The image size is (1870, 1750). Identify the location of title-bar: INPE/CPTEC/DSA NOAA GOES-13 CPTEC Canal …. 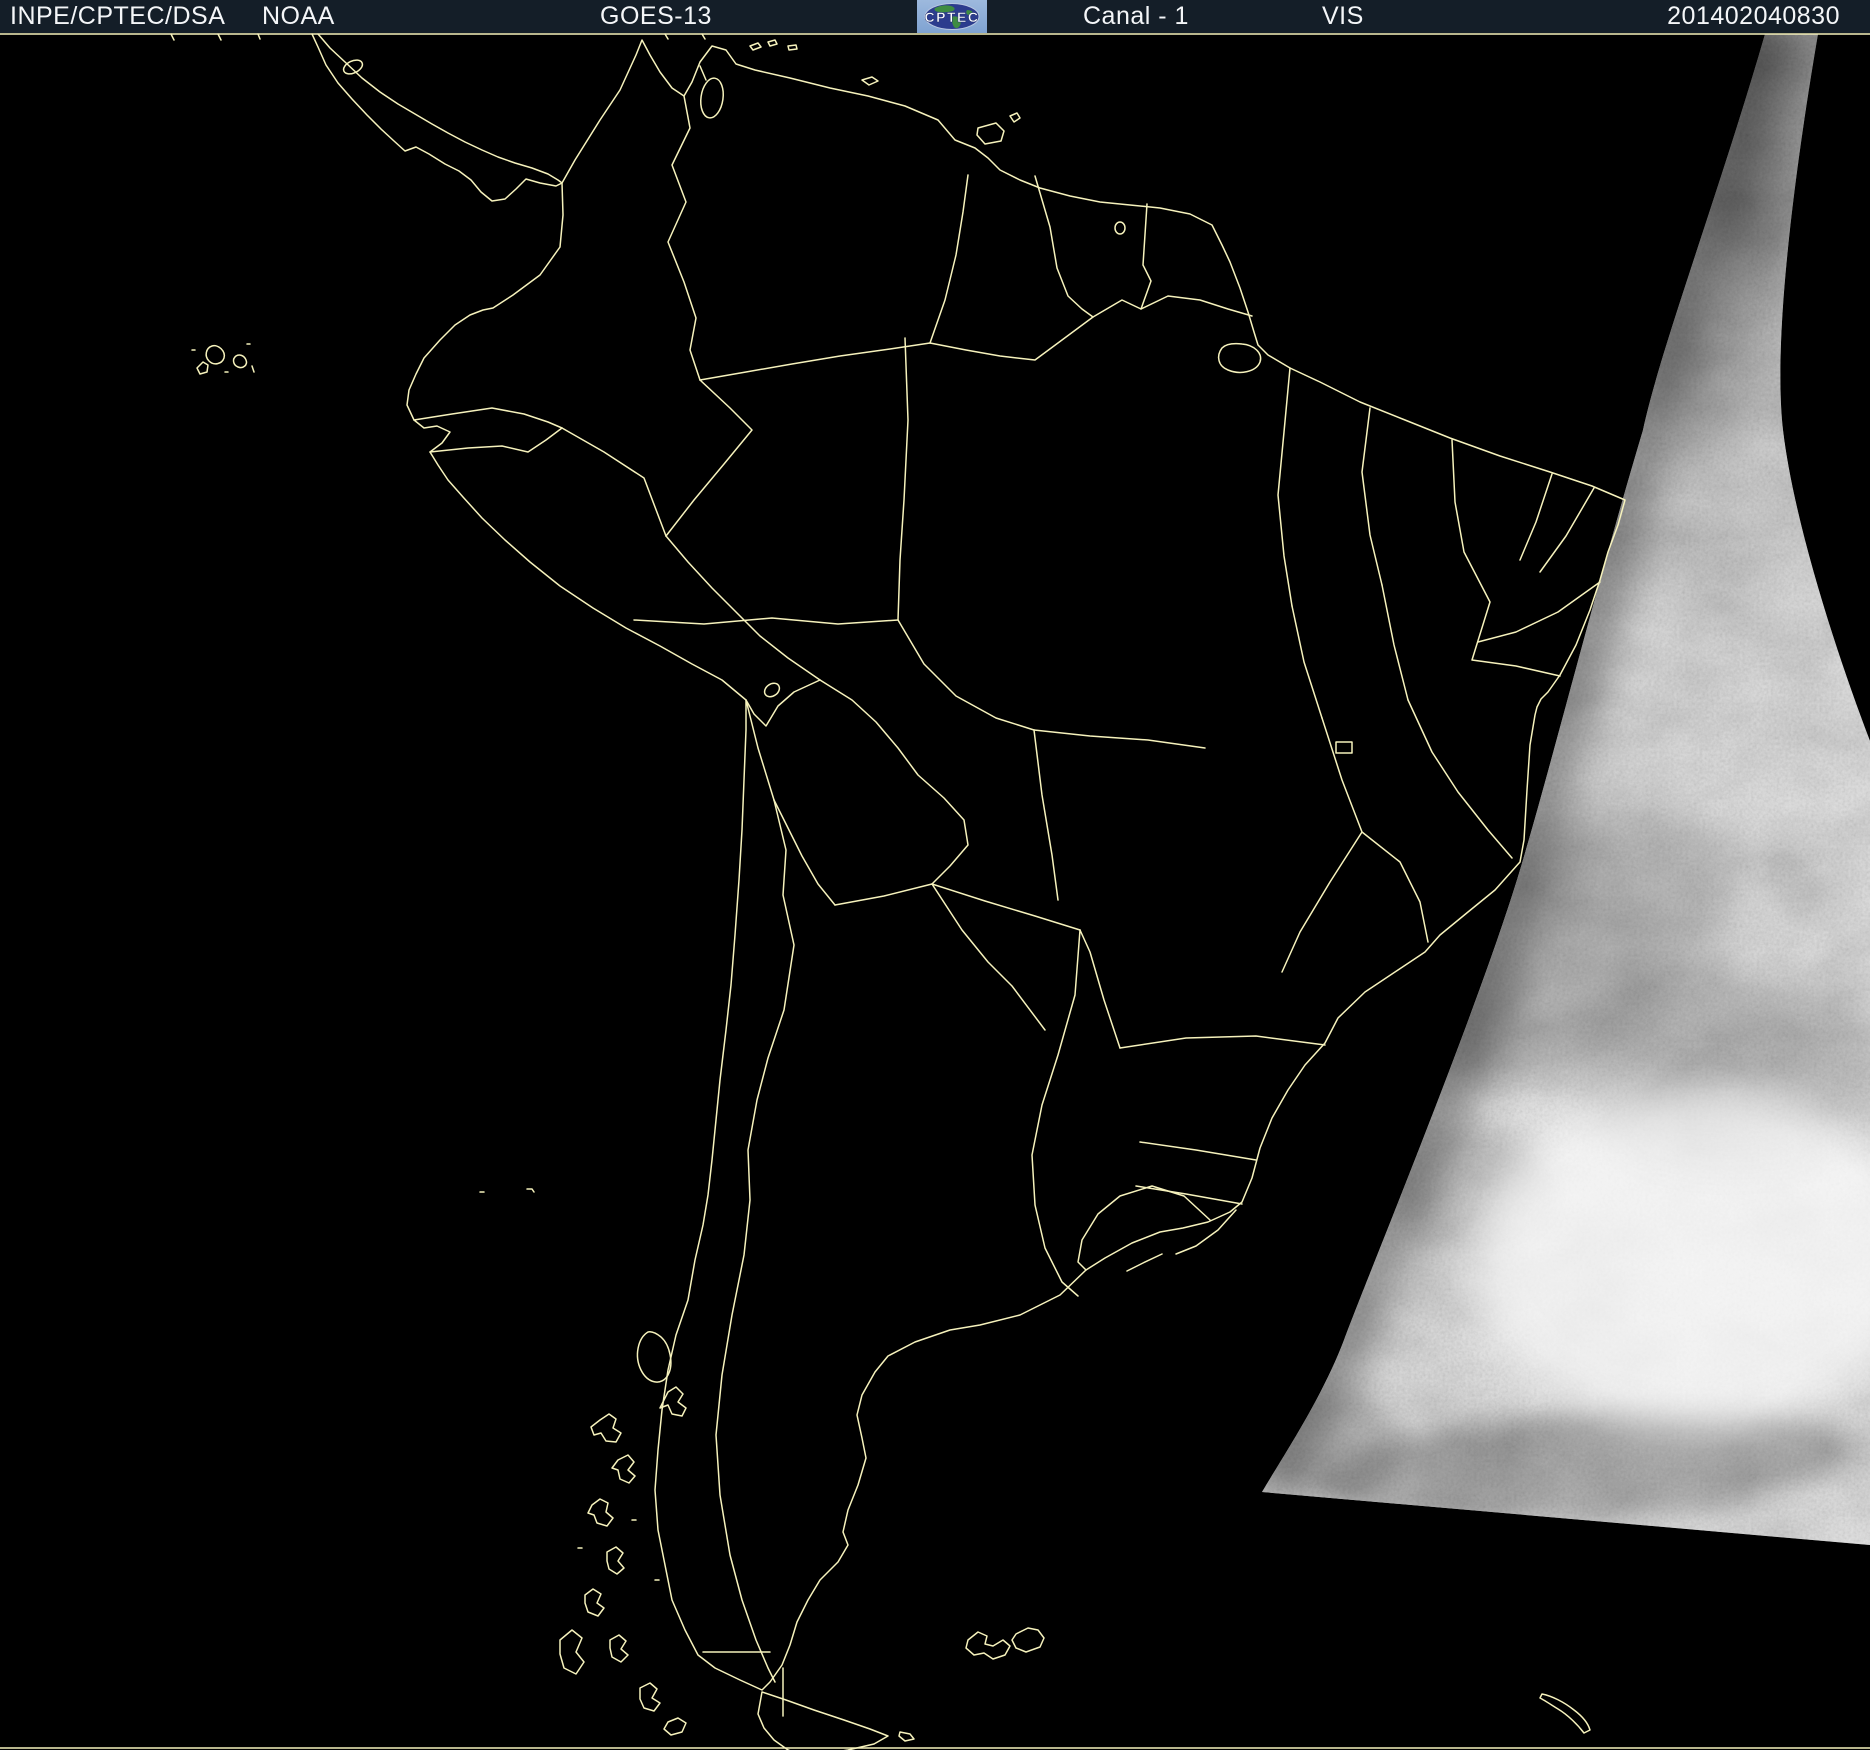
(935, 16).